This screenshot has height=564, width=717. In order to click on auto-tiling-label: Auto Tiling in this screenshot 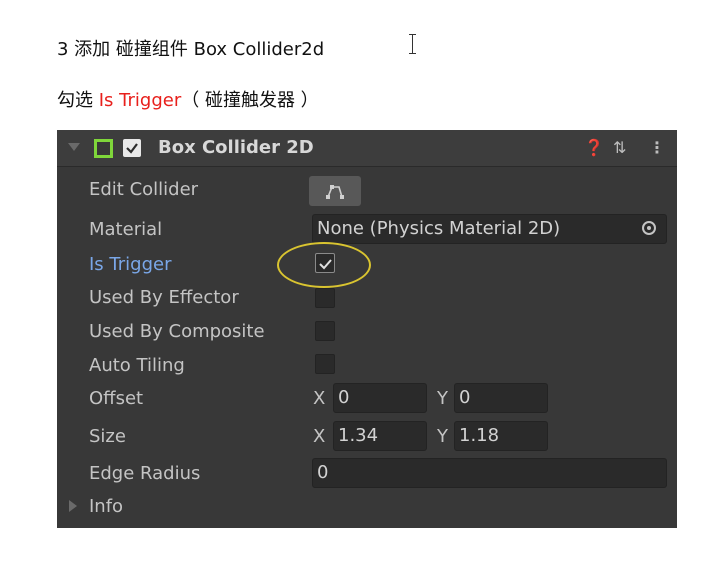, I will do `click(137, 365)`.